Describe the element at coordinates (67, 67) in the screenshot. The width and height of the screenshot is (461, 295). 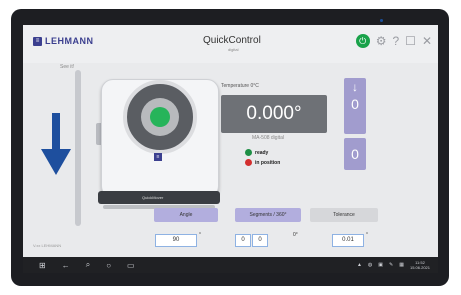
I see `see-it-label: See it!` at that location.